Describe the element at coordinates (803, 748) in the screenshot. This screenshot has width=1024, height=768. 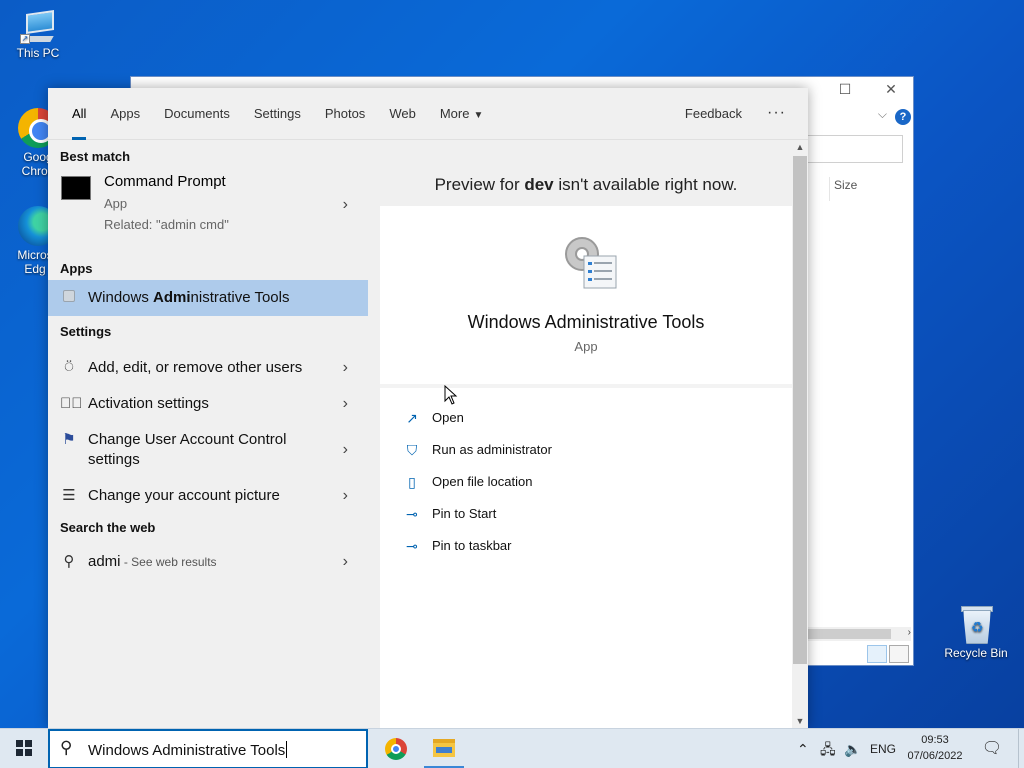
I see `chevron-up-icon: ⌃` at that location.